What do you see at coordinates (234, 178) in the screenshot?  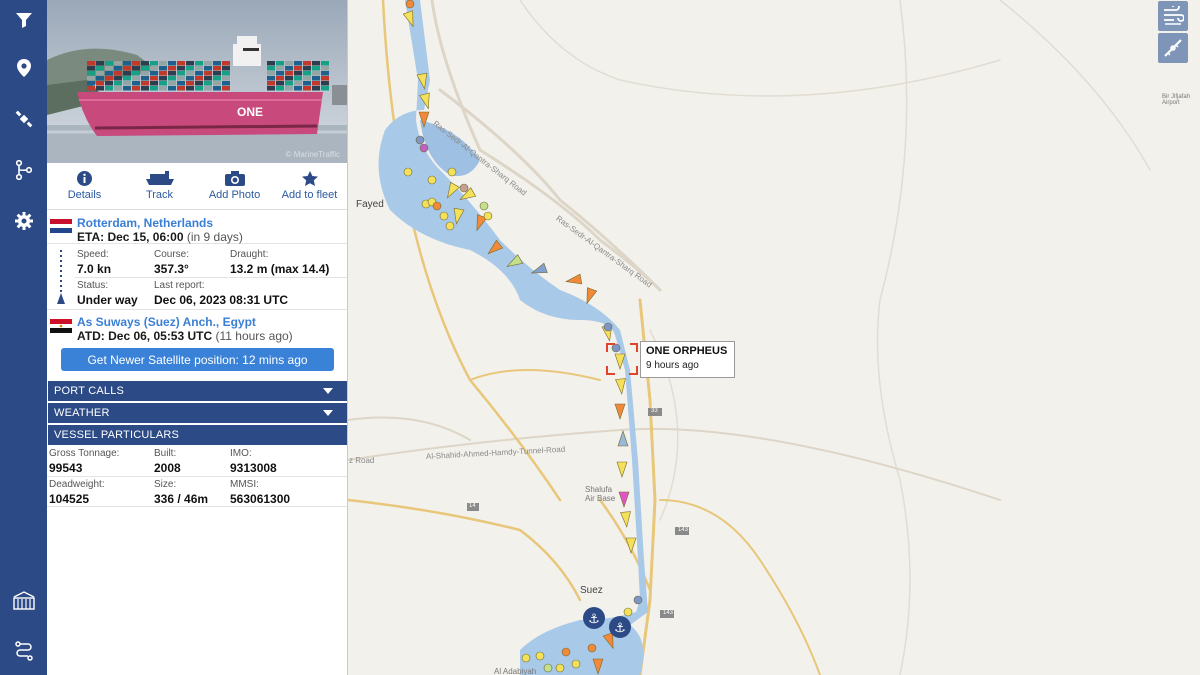 I see `camera-icon` at bounding box center [234, 178].